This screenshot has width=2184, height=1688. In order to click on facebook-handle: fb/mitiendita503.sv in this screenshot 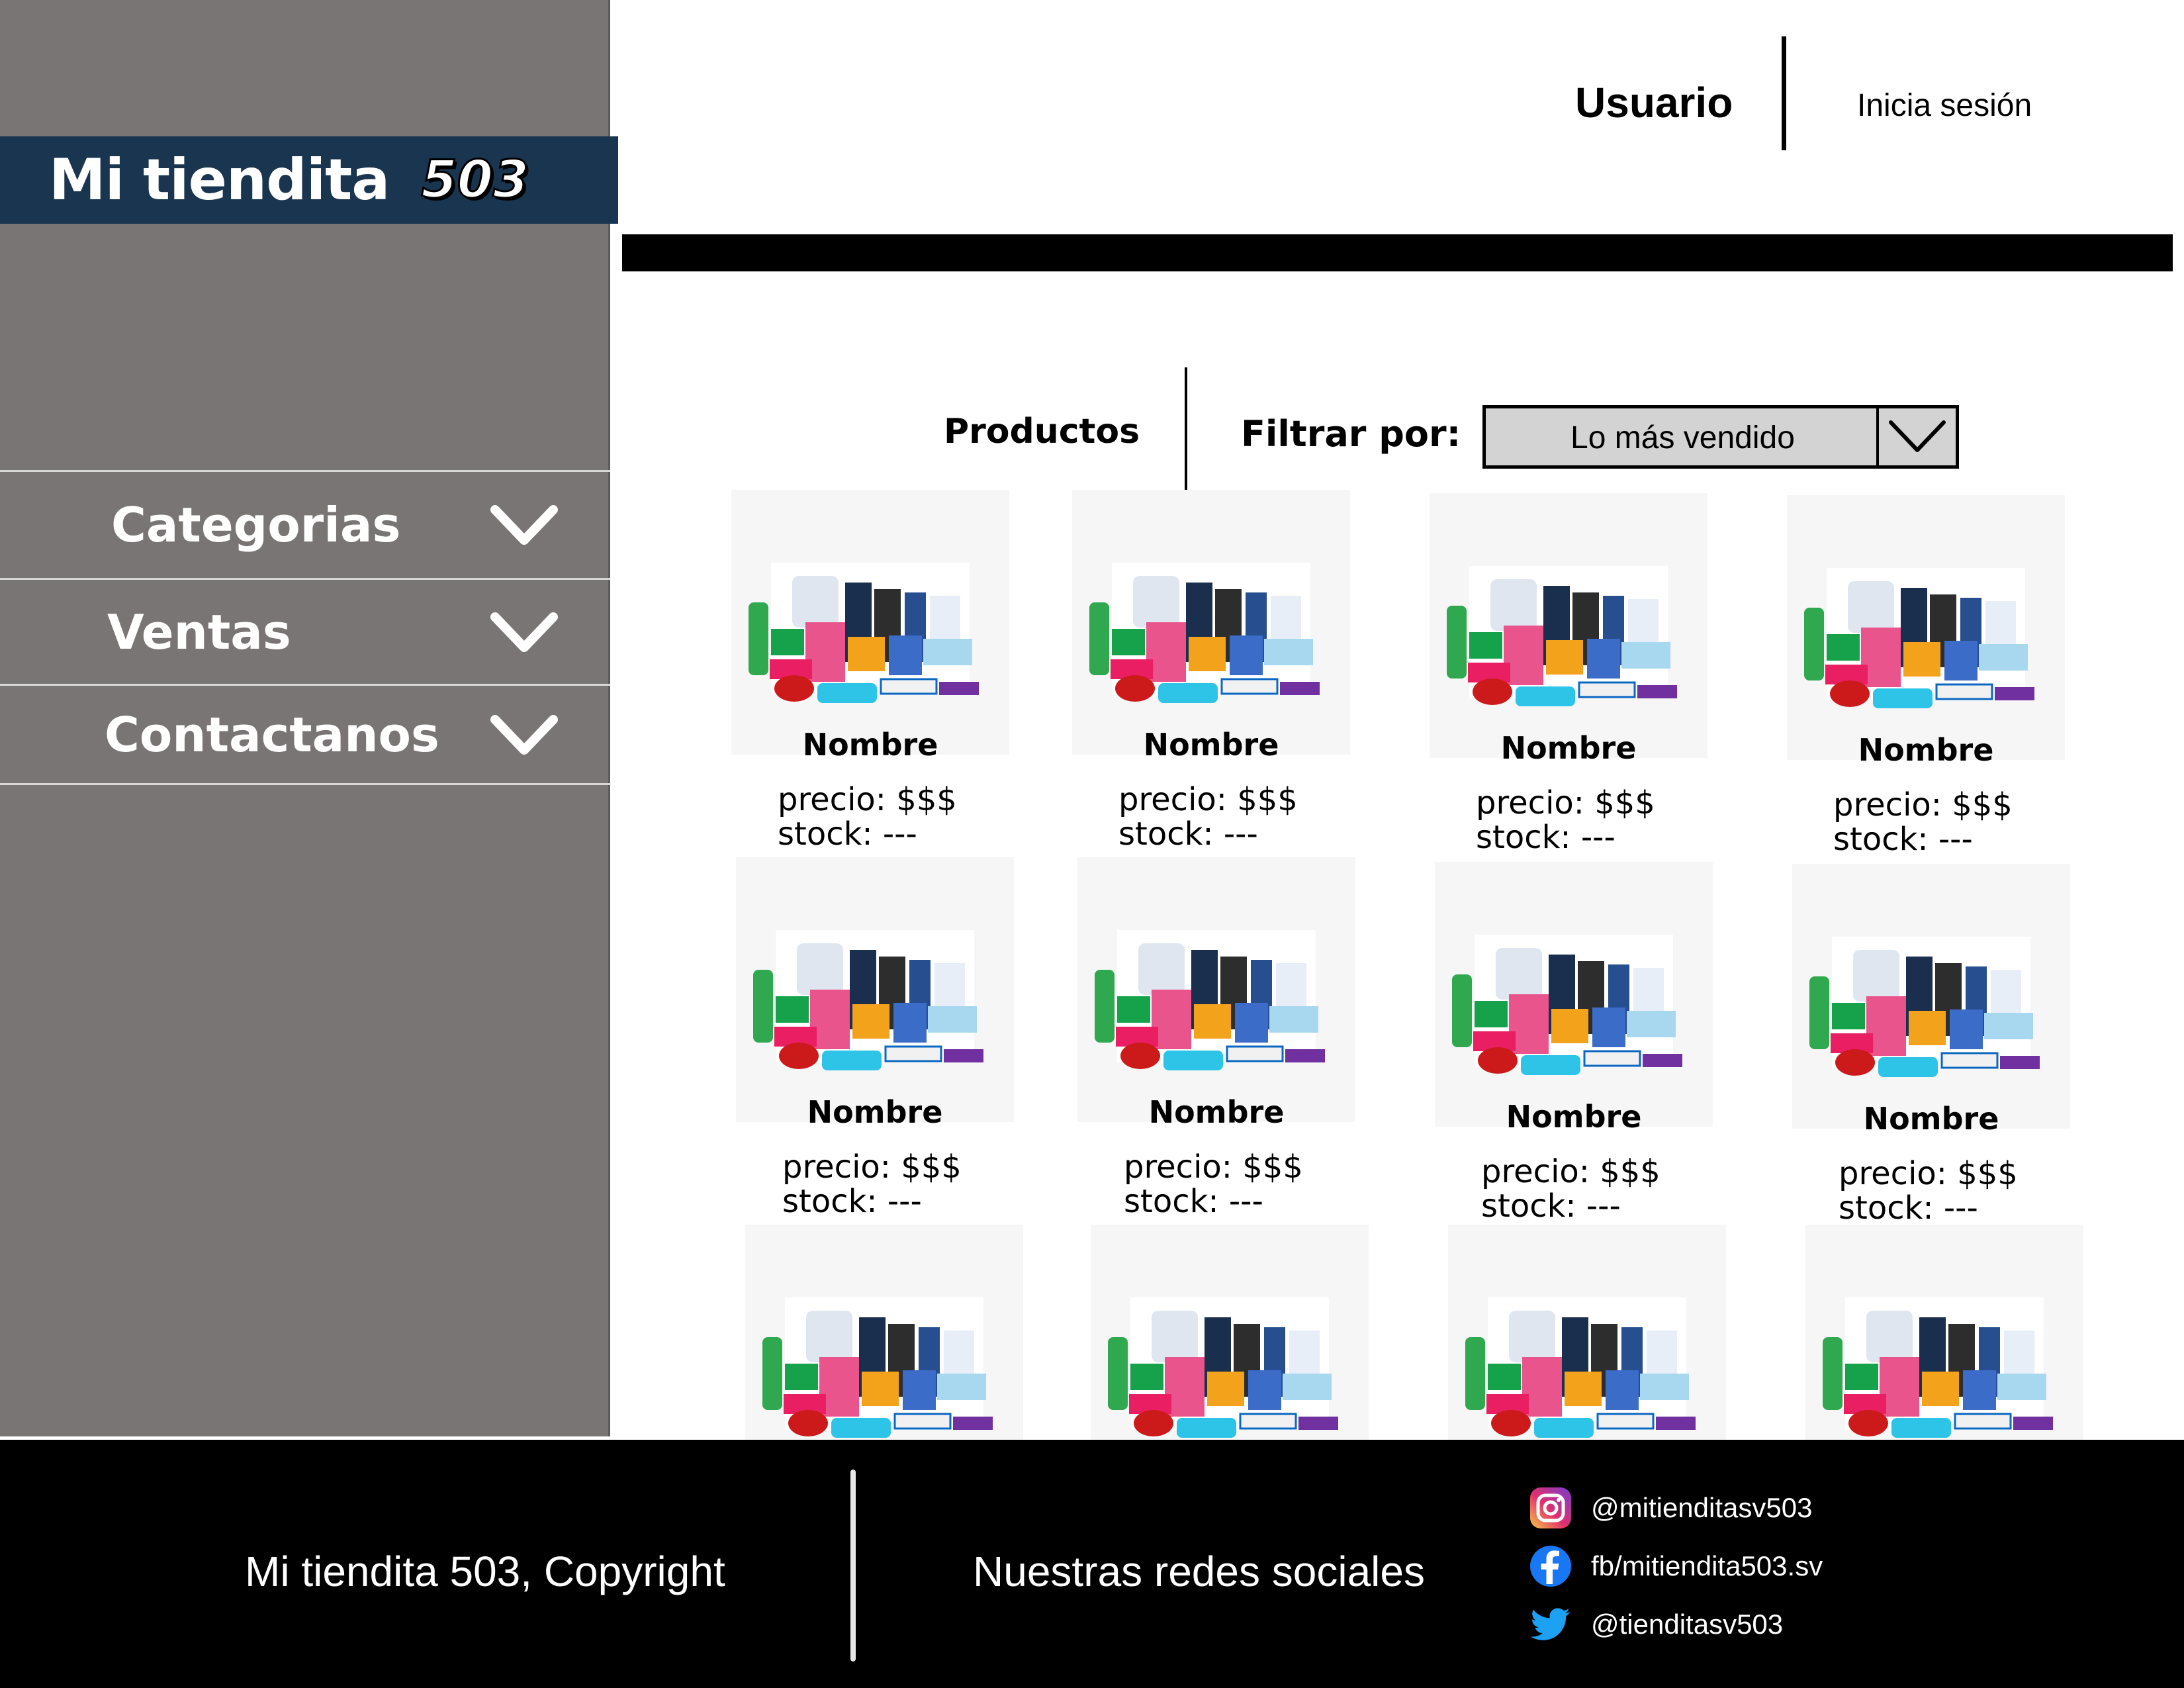, I will do `click(1707, 1565)`.